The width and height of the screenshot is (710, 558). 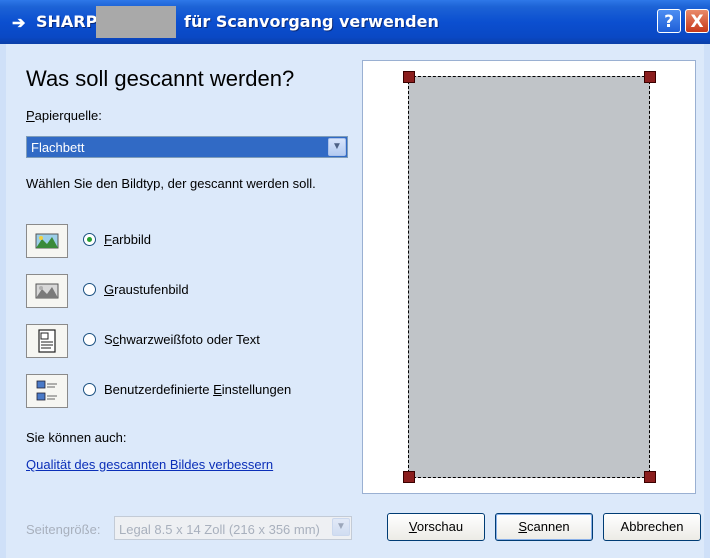 What do you see at coordinates (64, 115) in the screenshot?
I see `paper-source-label: Papierquelle:` at bounding box center [64, 115].